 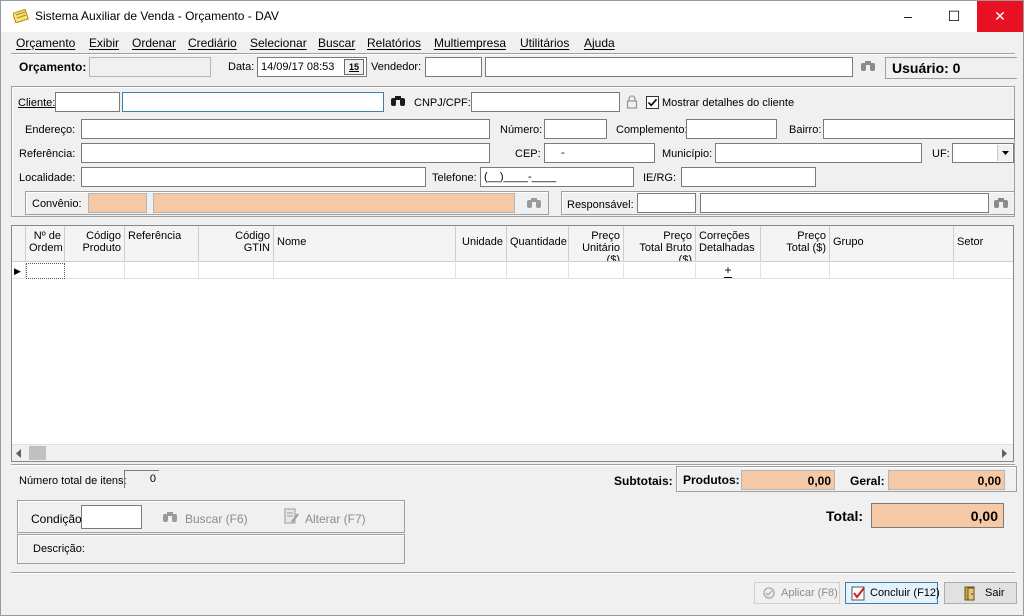 I want to click on condicao-label: Condição:, so click(x=58, y=519).